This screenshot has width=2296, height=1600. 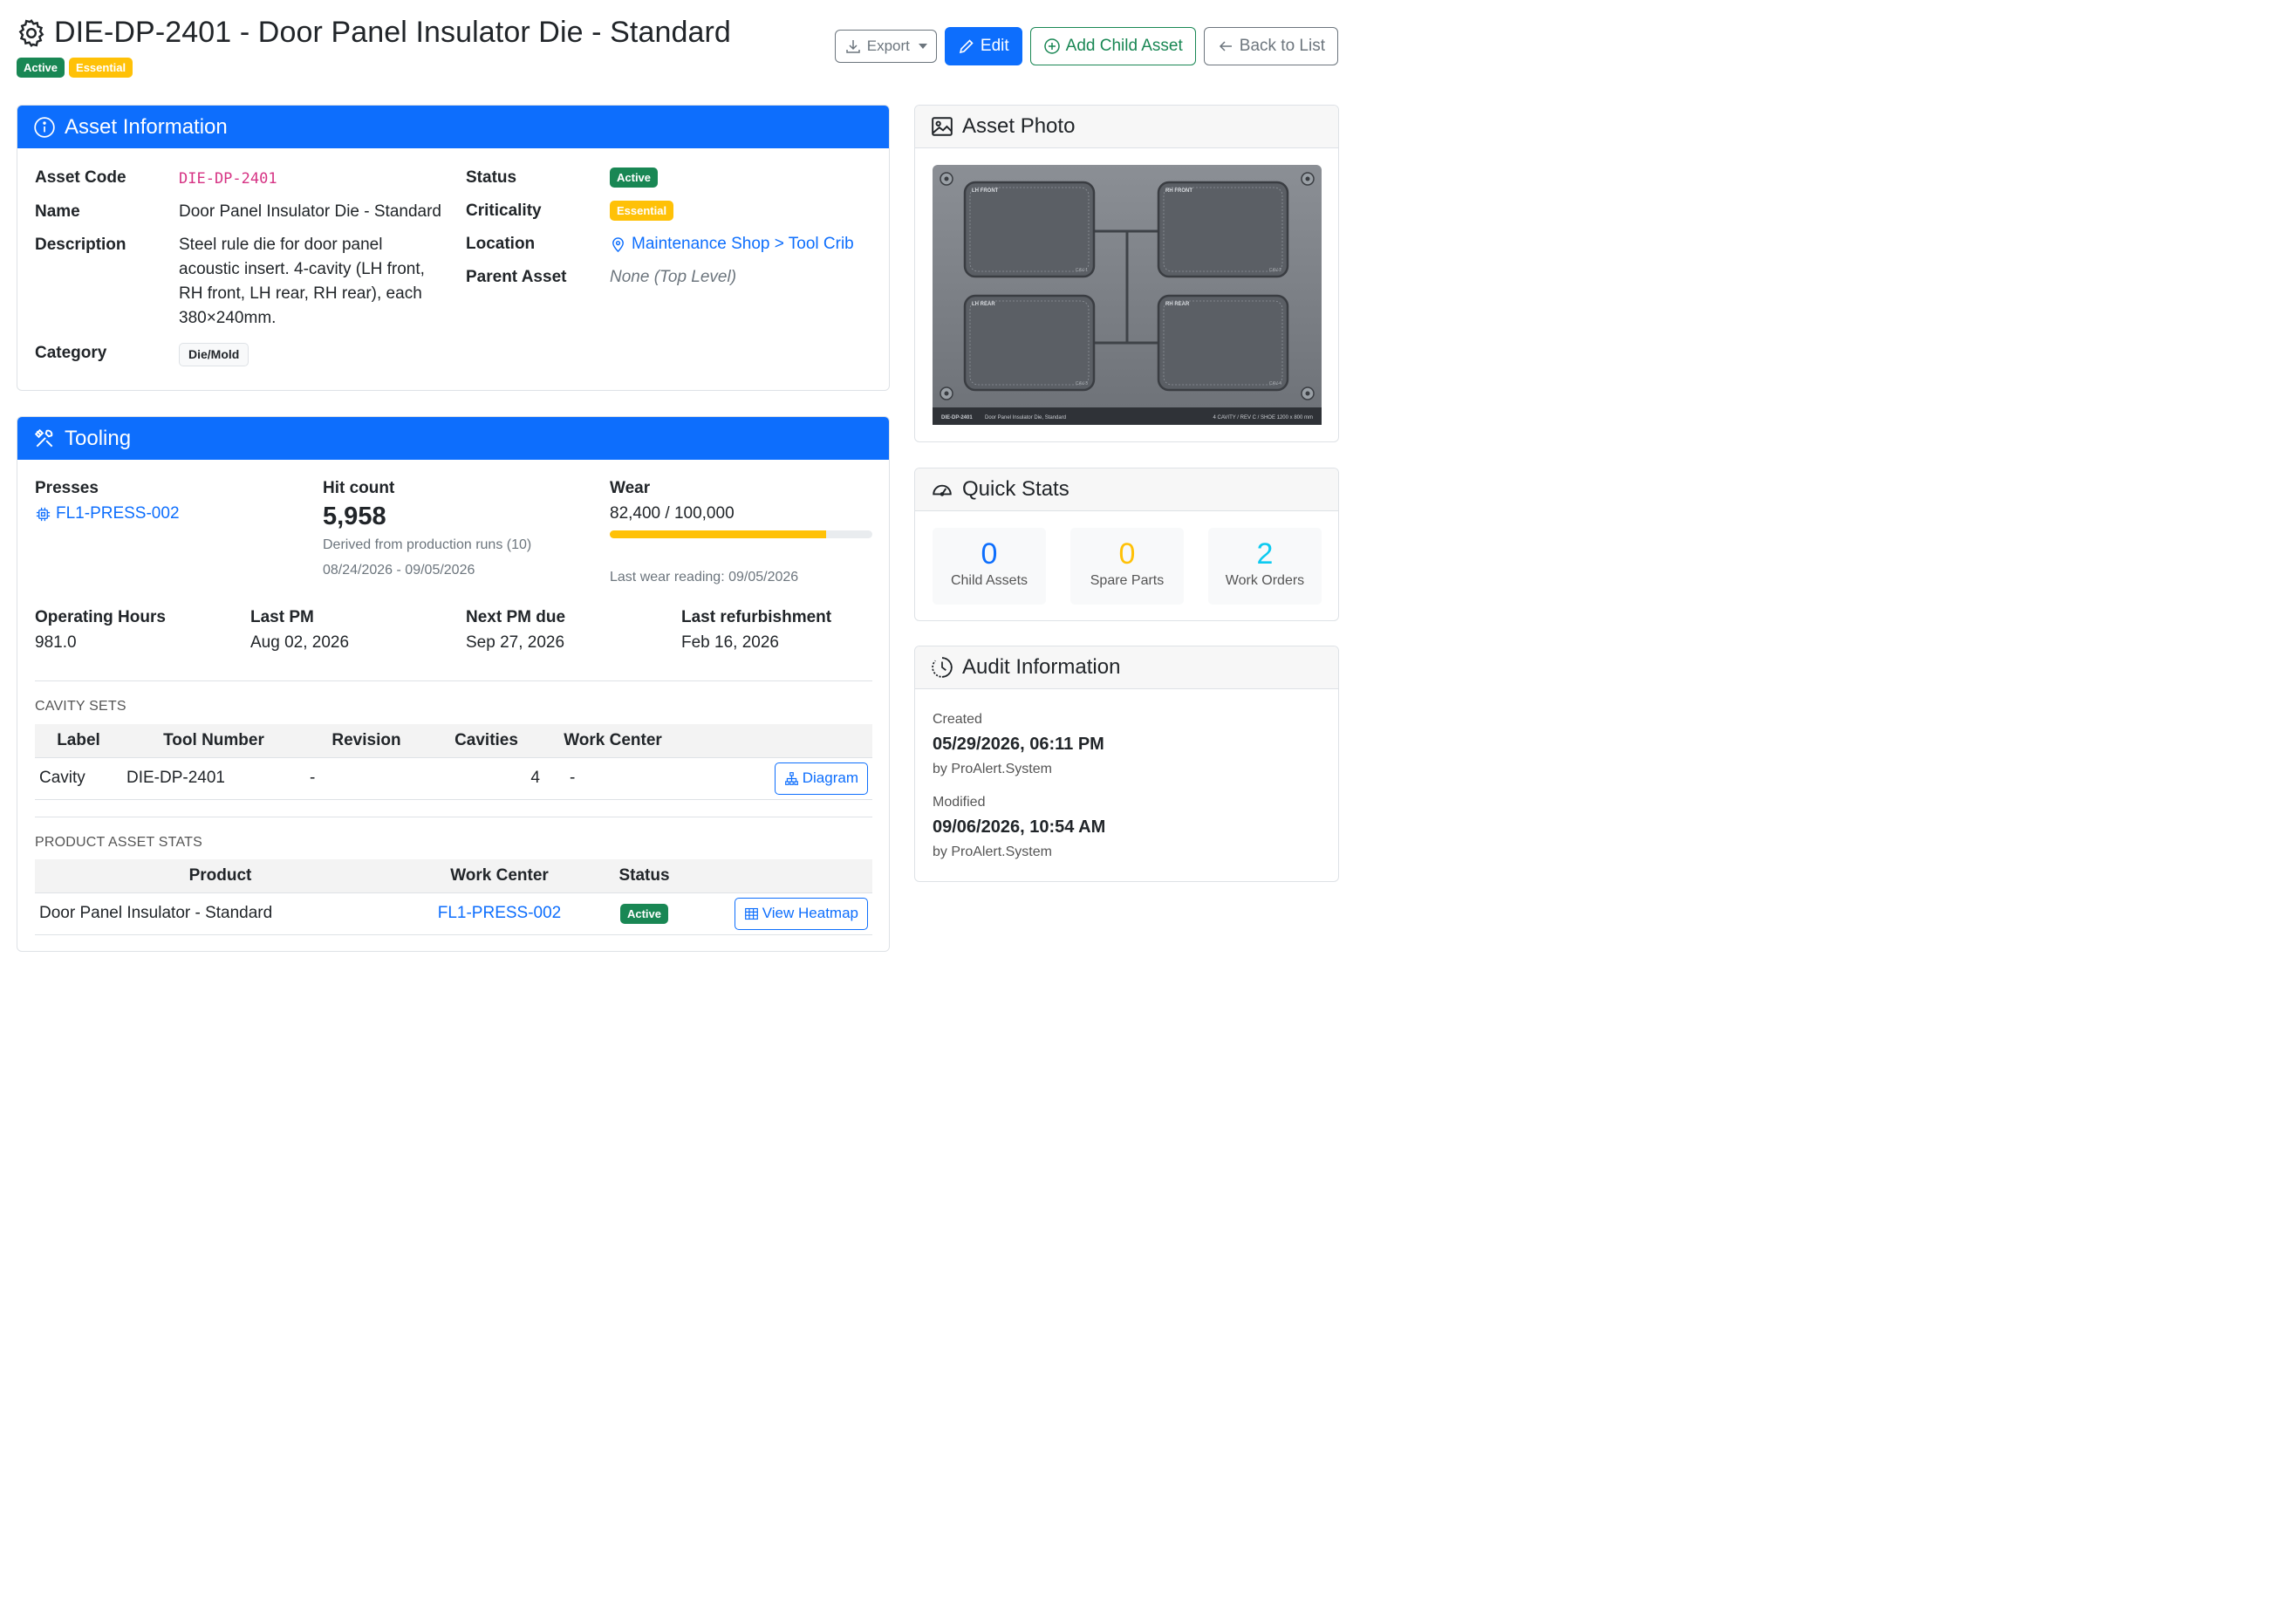 I want to click on photo-footer-code: DIE-DP-2401, so click(x=957, y=418).